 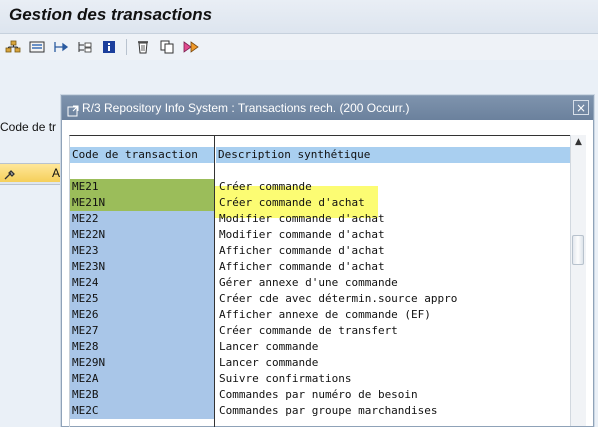 I want to click on table-row: ME25 Créer cde avec détermin.source appro, so click(x=320, y=299).